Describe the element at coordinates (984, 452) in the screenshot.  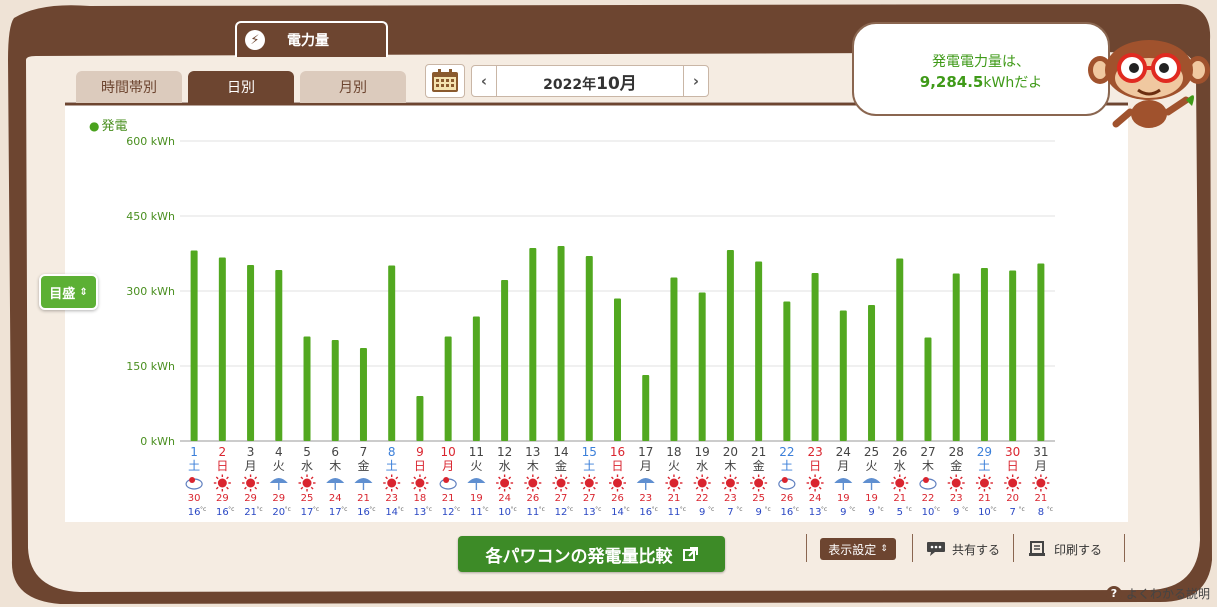
I see `x-day-label: 29` at that location.